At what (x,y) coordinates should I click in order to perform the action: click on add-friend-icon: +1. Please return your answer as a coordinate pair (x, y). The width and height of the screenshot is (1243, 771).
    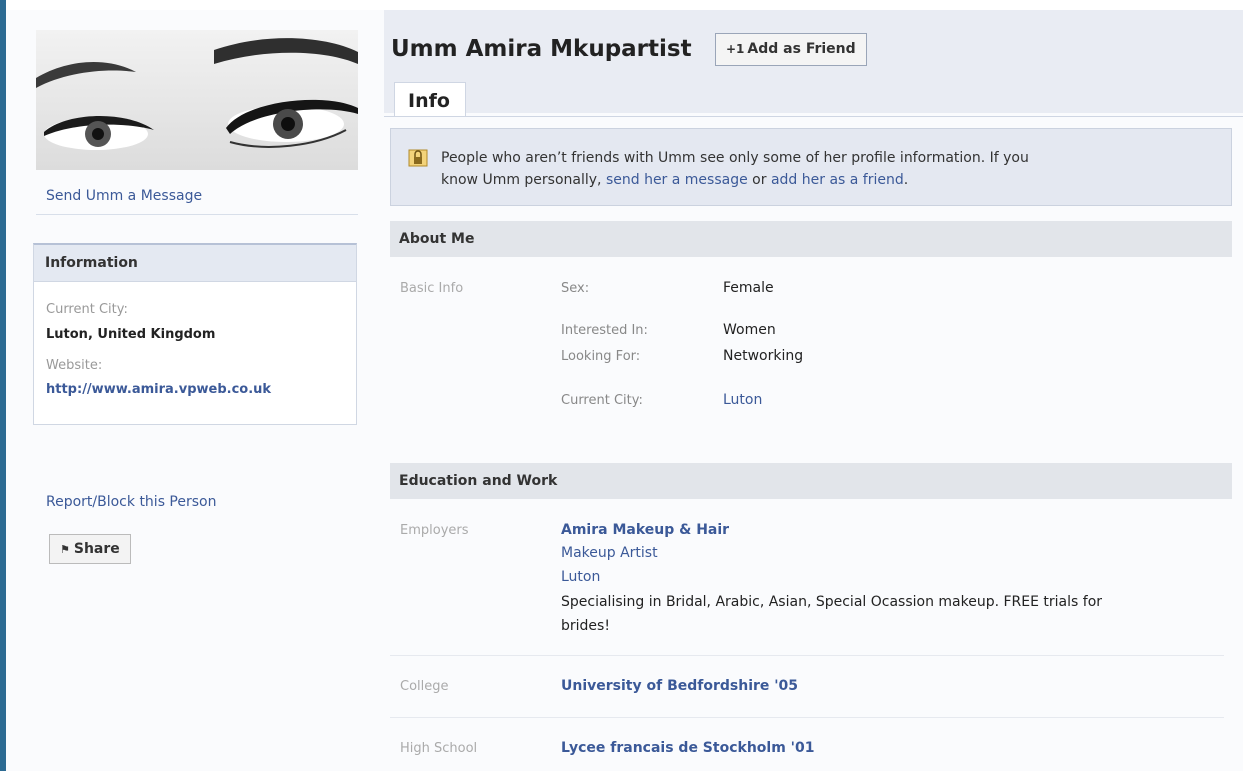
    Looking at the image, I should click on (735, 49).